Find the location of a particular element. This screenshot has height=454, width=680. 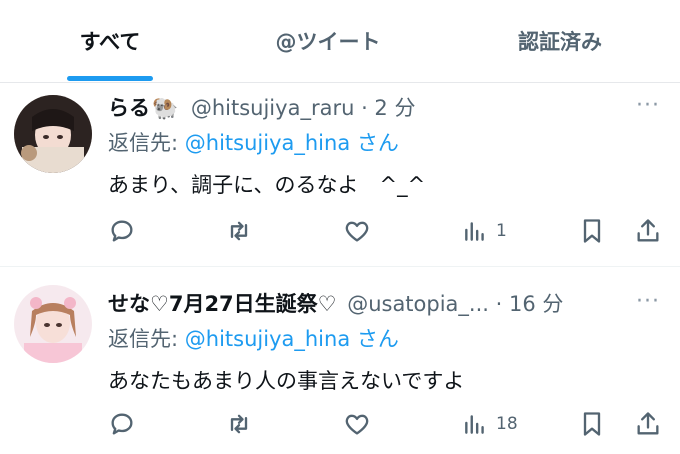

tab-all-label: すべて is located at coordinates (110, 42).